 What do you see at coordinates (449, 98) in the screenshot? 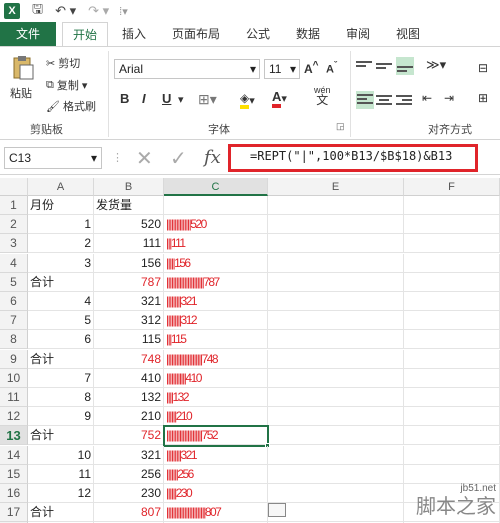
I see `increase-indent-icon: ⇥` at bounding box center [449, 98].